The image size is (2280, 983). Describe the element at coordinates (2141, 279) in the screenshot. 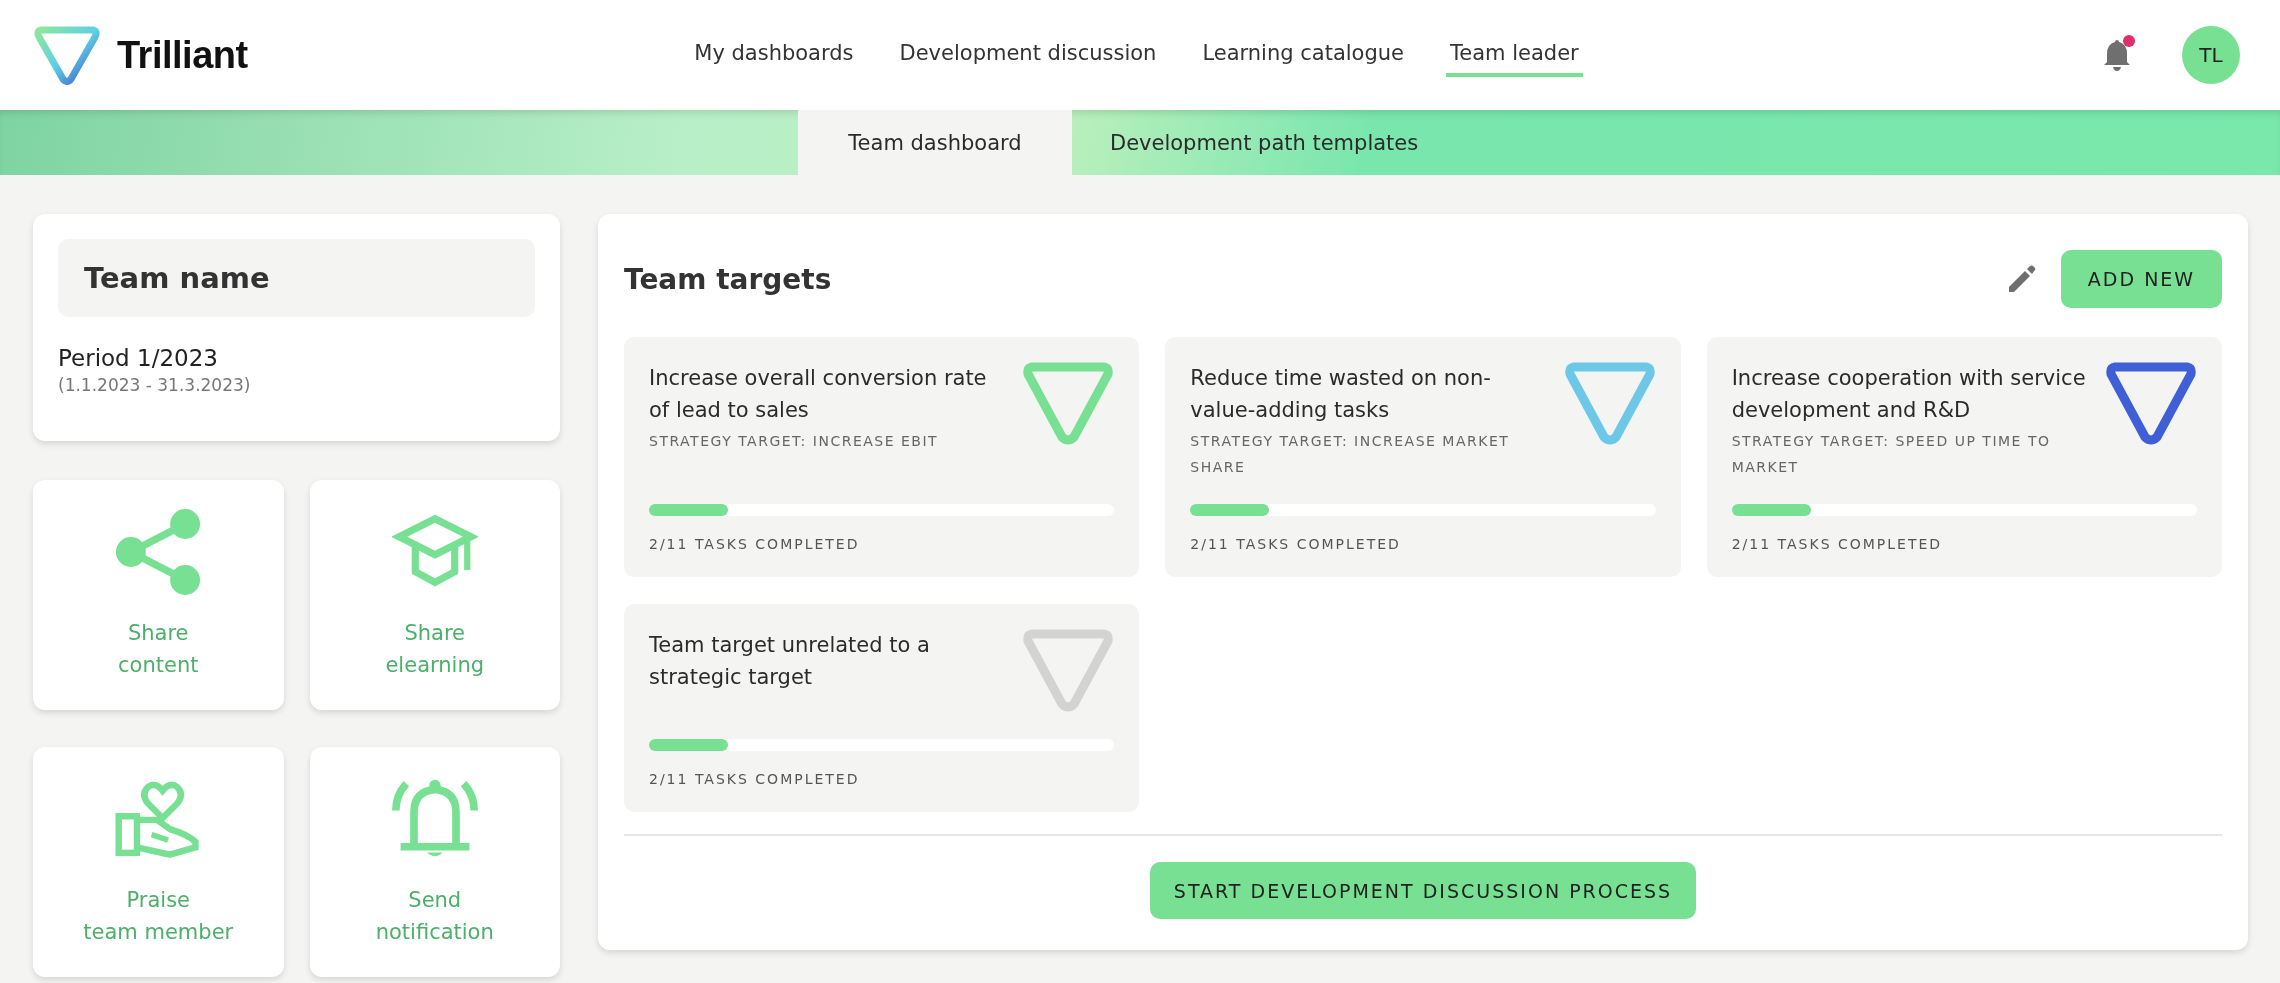

I see `add-new-button: ADD NEW` at that location.